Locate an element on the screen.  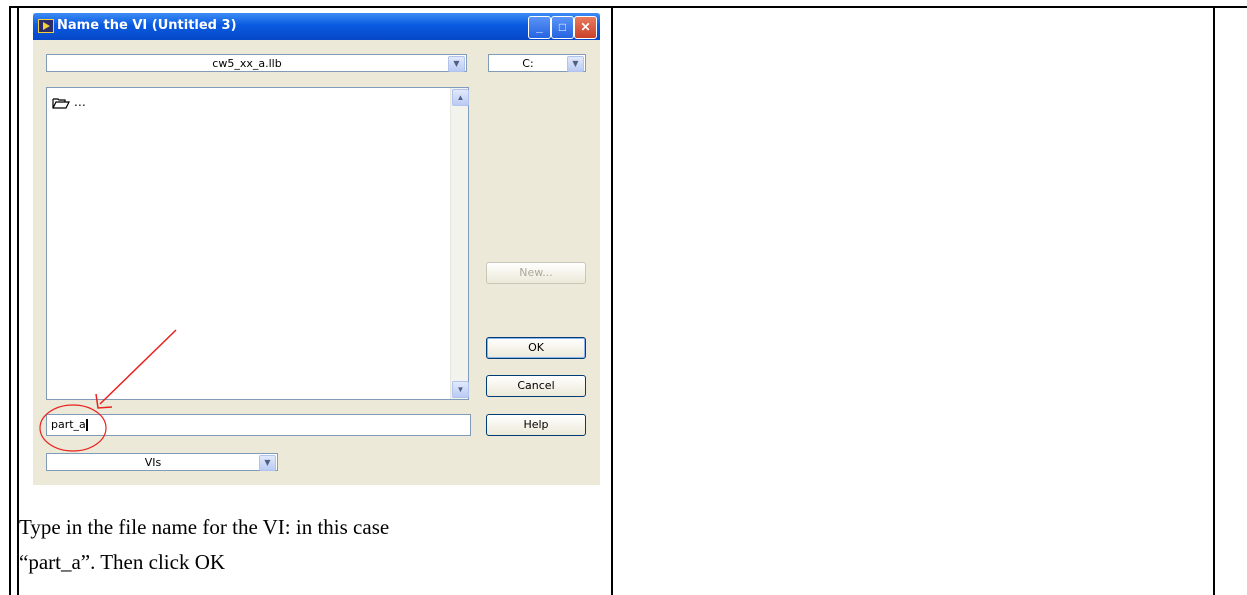
library-path-value: cw5_xx_a.llb is located at coordinates (247, 63).